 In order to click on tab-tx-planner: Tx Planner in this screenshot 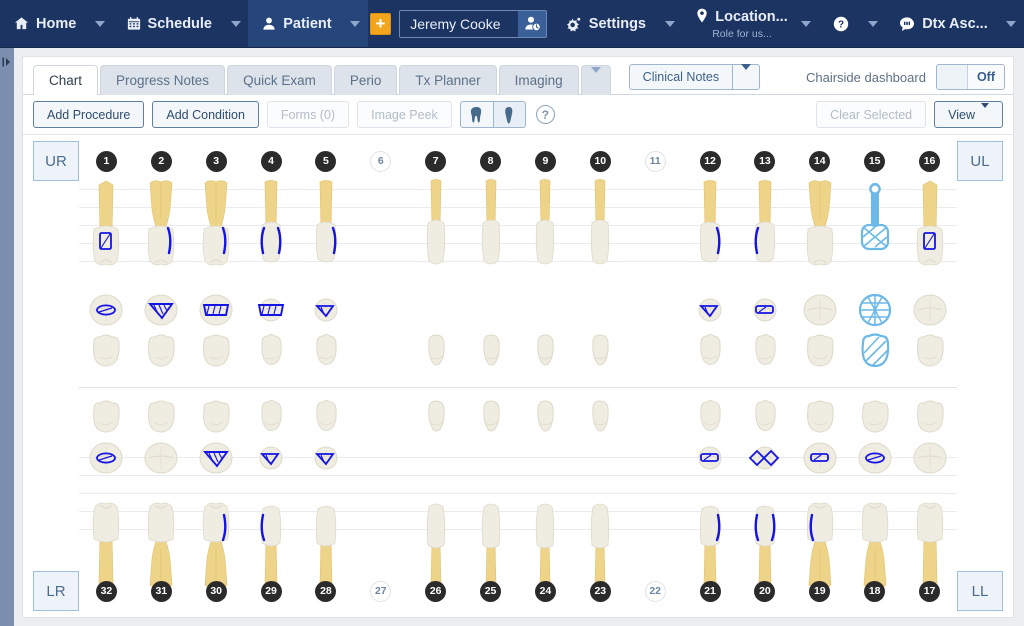, I will do `click(448, 80)`.